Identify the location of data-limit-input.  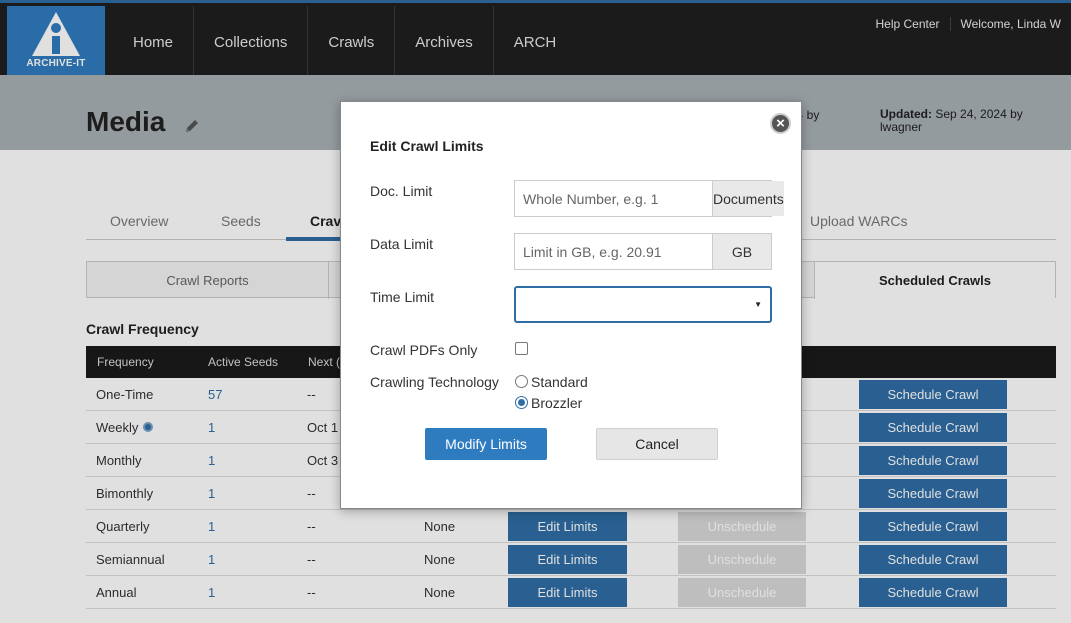
(613, 251).